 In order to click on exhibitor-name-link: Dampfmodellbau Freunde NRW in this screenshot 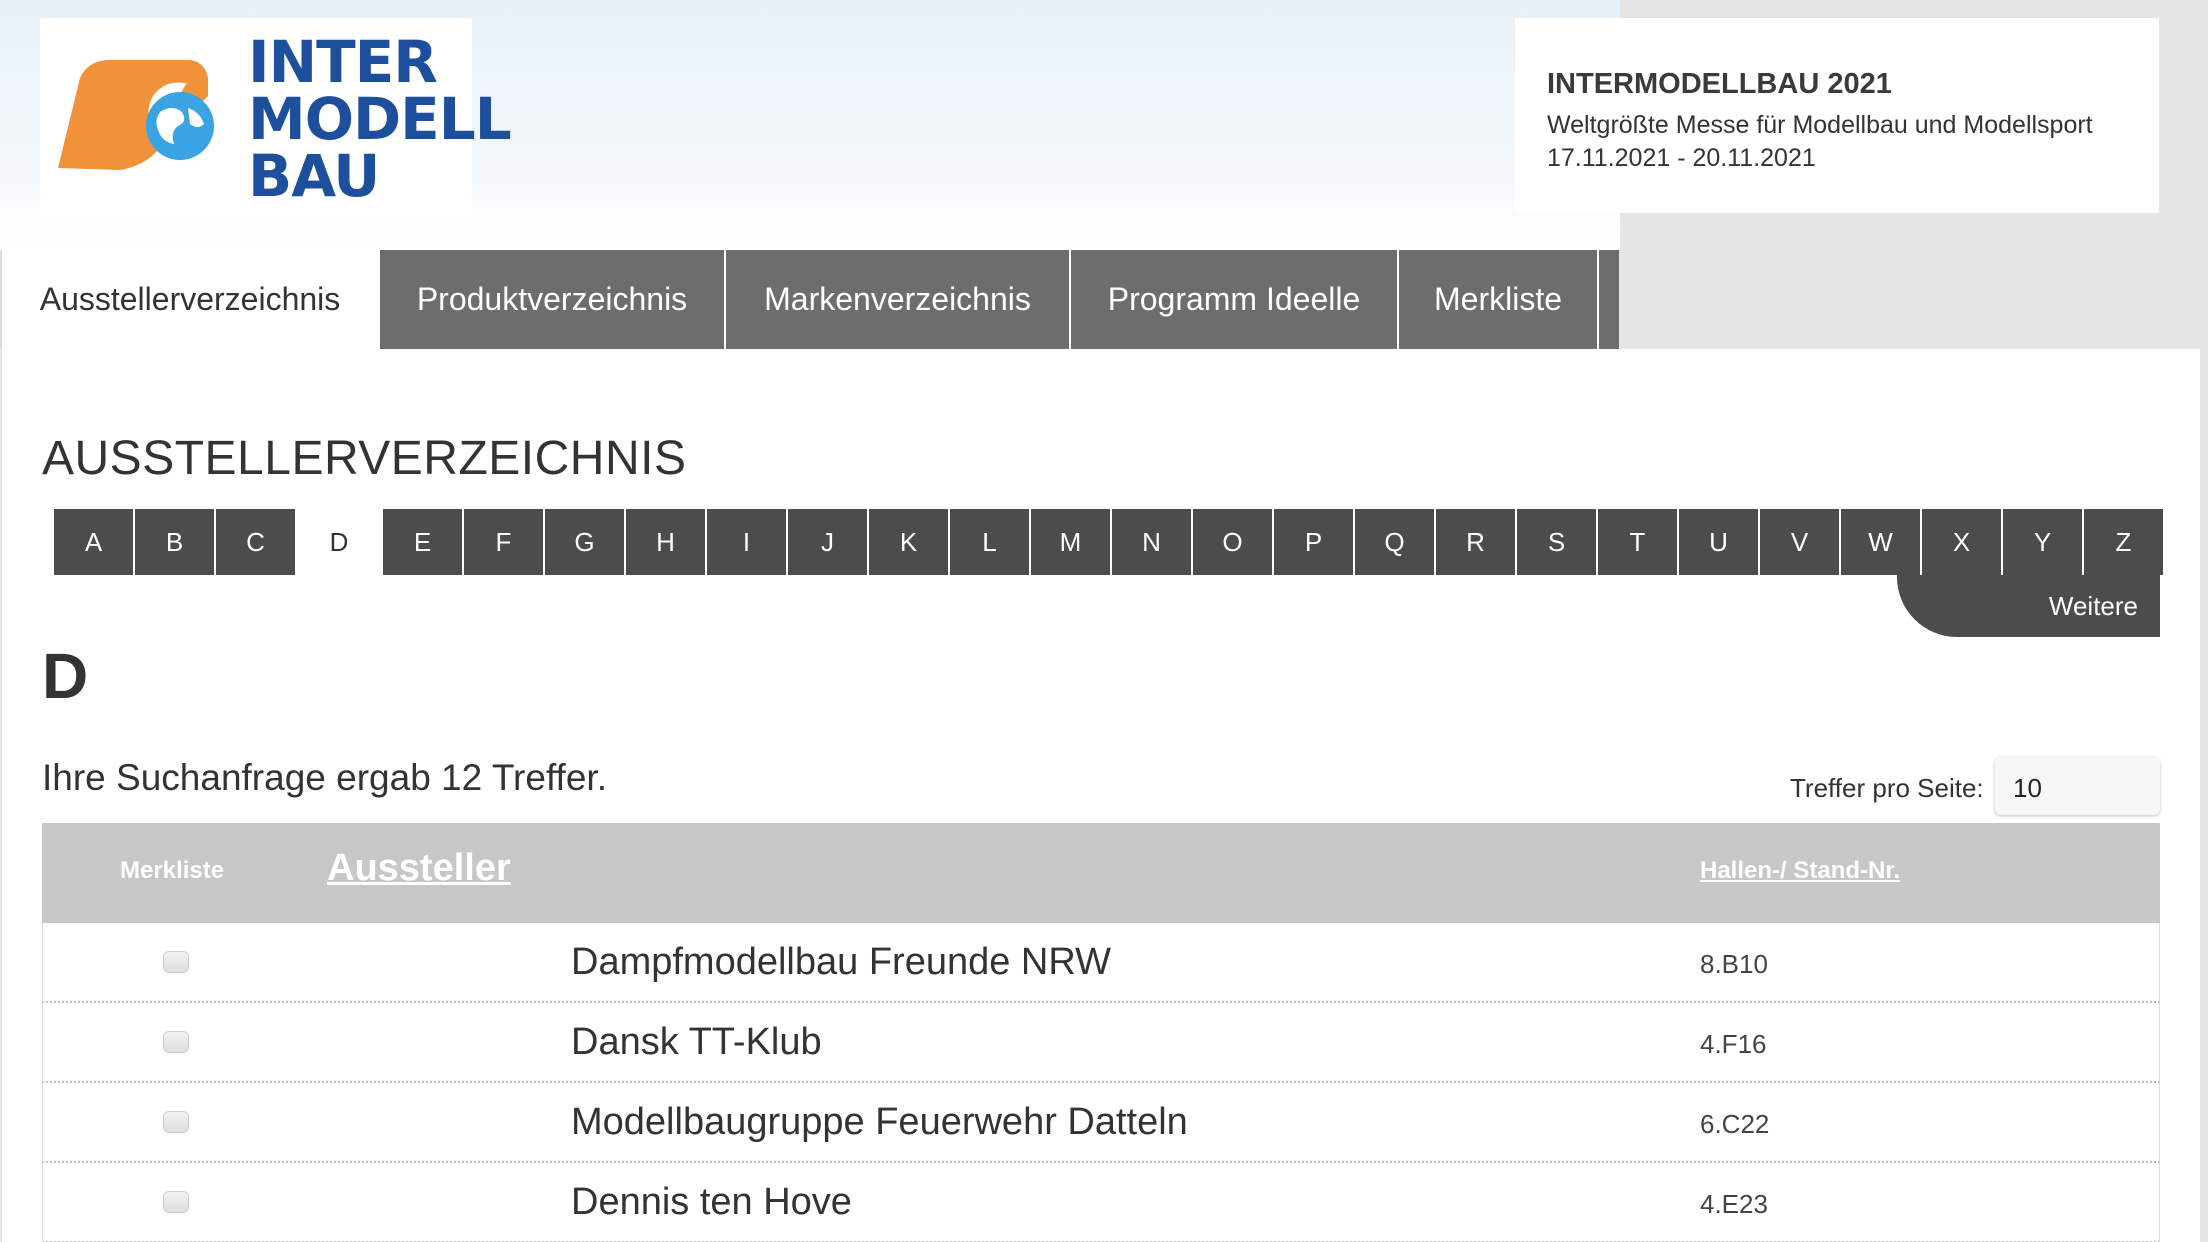, I will do `click(841, 962)`.